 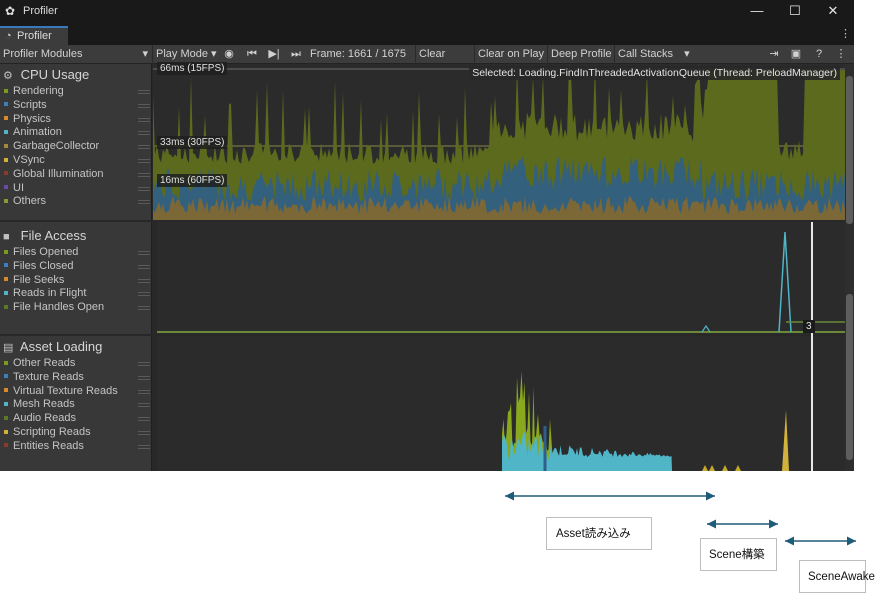 I want to click on scene-build-annotation: Scene構築, so click(x=738, y=554).